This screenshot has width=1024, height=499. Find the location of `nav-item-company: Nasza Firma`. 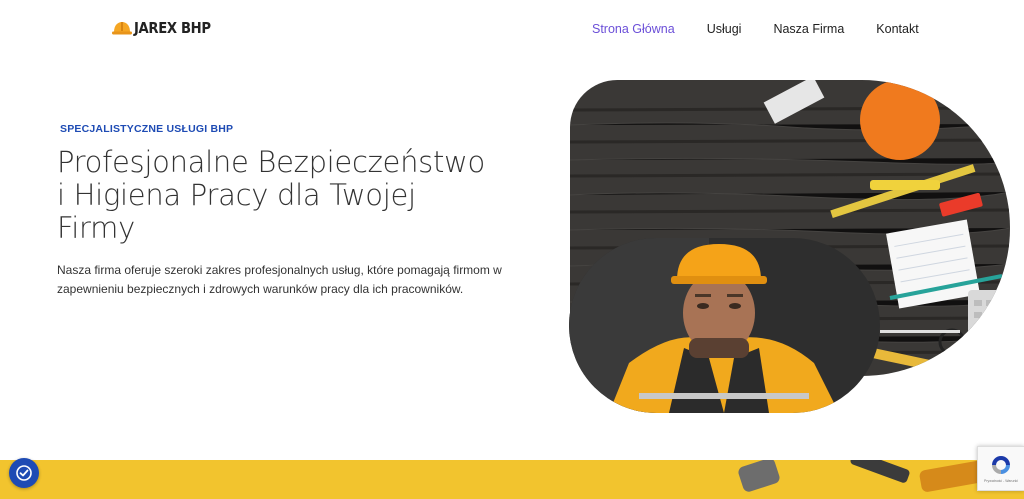

nav-item-company: Nasza Firma is located at coordinates (808, 29).